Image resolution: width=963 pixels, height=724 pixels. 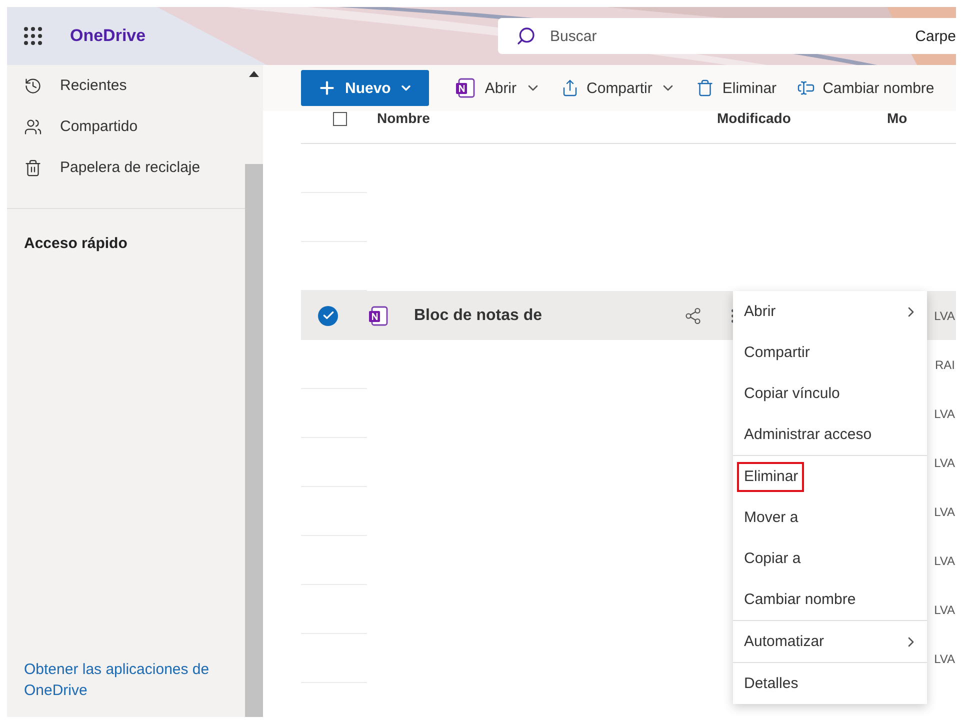 I want to click on column-header: Modificado, so click(x=802, y=118).